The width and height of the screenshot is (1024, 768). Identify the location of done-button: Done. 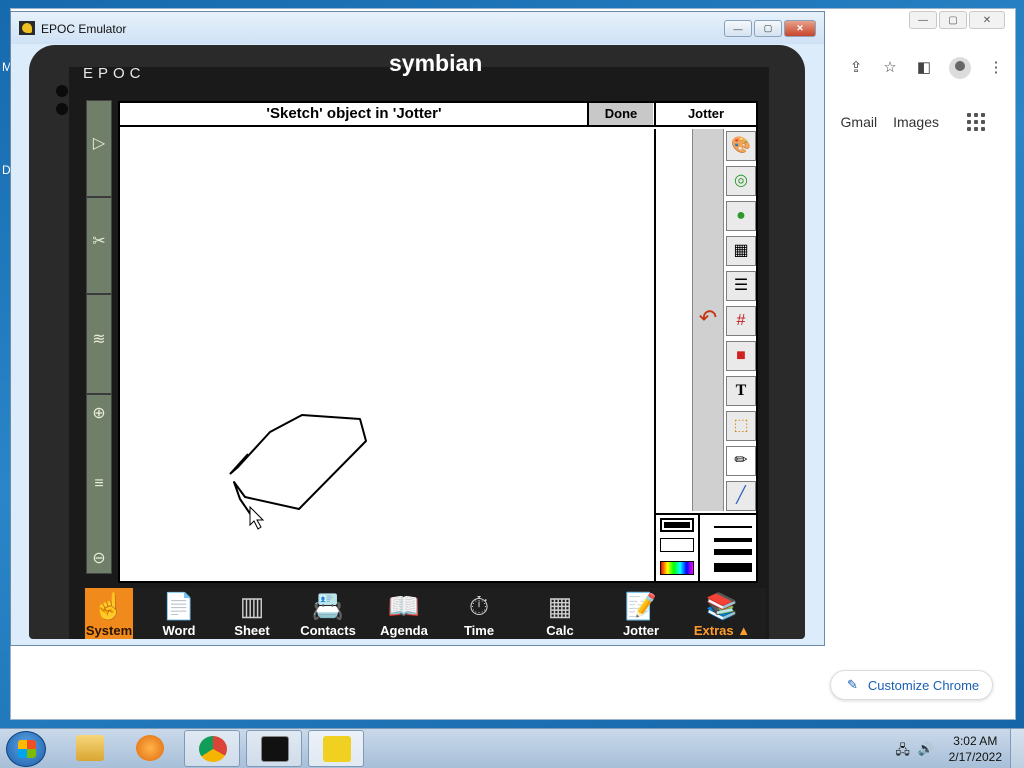
(620, 114).